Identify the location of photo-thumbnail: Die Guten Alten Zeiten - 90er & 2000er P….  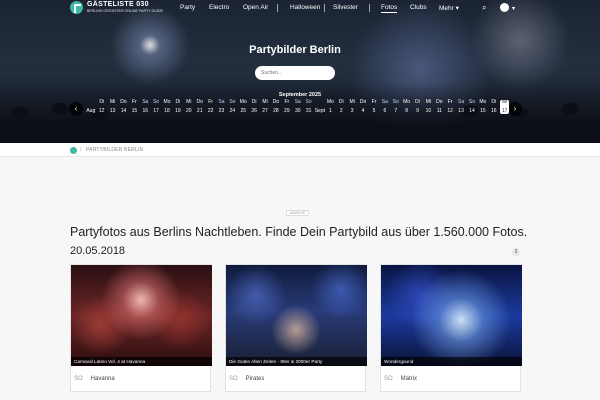
(296, 315).